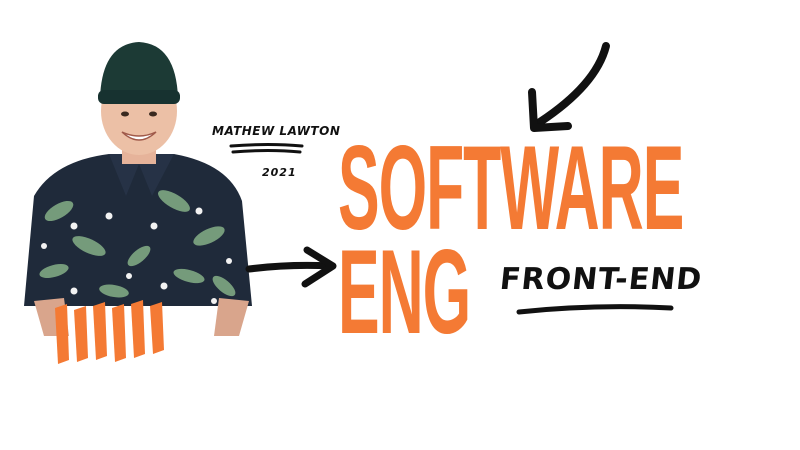  Describe the element at coordinates (291, 267) in the screenshot. I see `arrow-right-icon` at that location.